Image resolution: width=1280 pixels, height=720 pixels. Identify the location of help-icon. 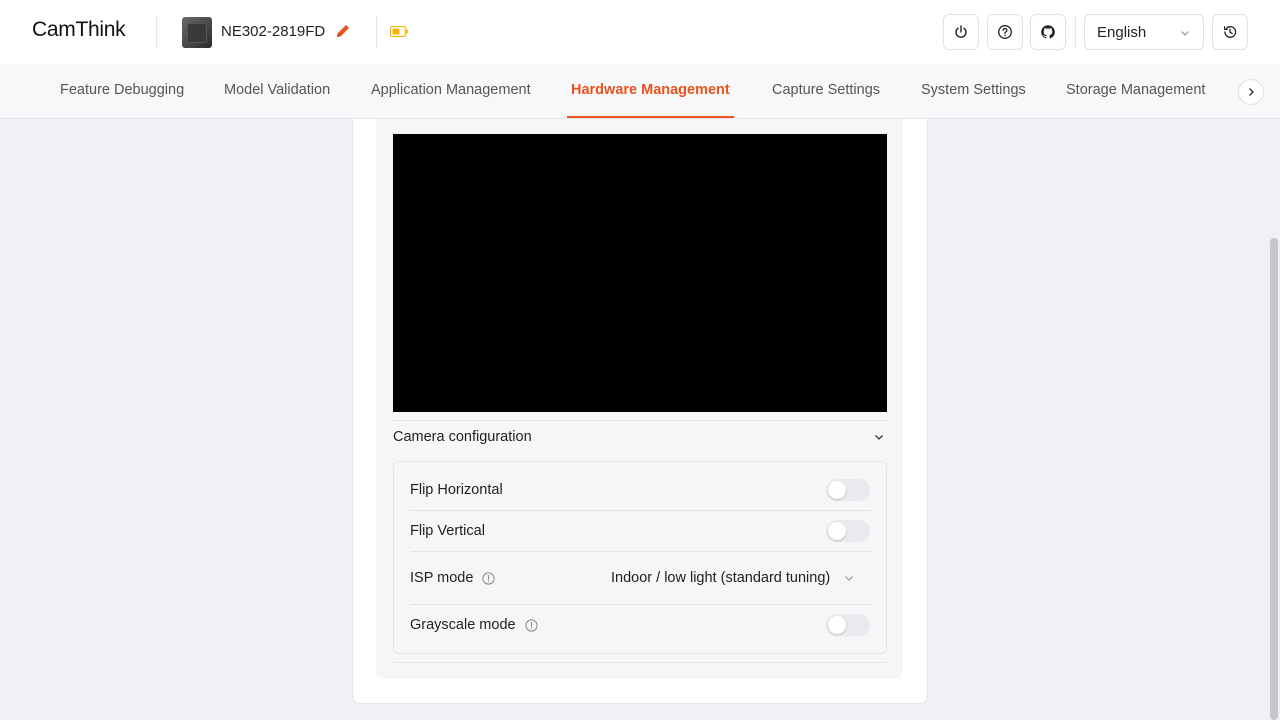
(1005, 32).